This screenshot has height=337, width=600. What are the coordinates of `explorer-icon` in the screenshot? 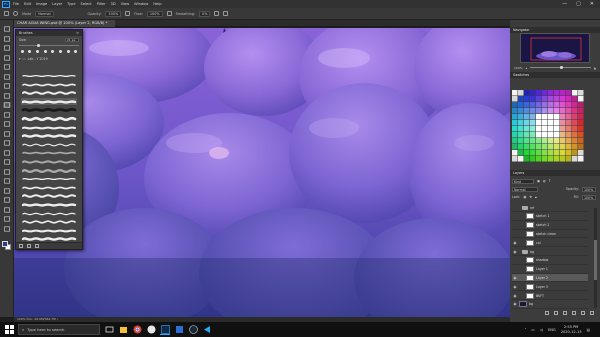 It's located at (123, 330).